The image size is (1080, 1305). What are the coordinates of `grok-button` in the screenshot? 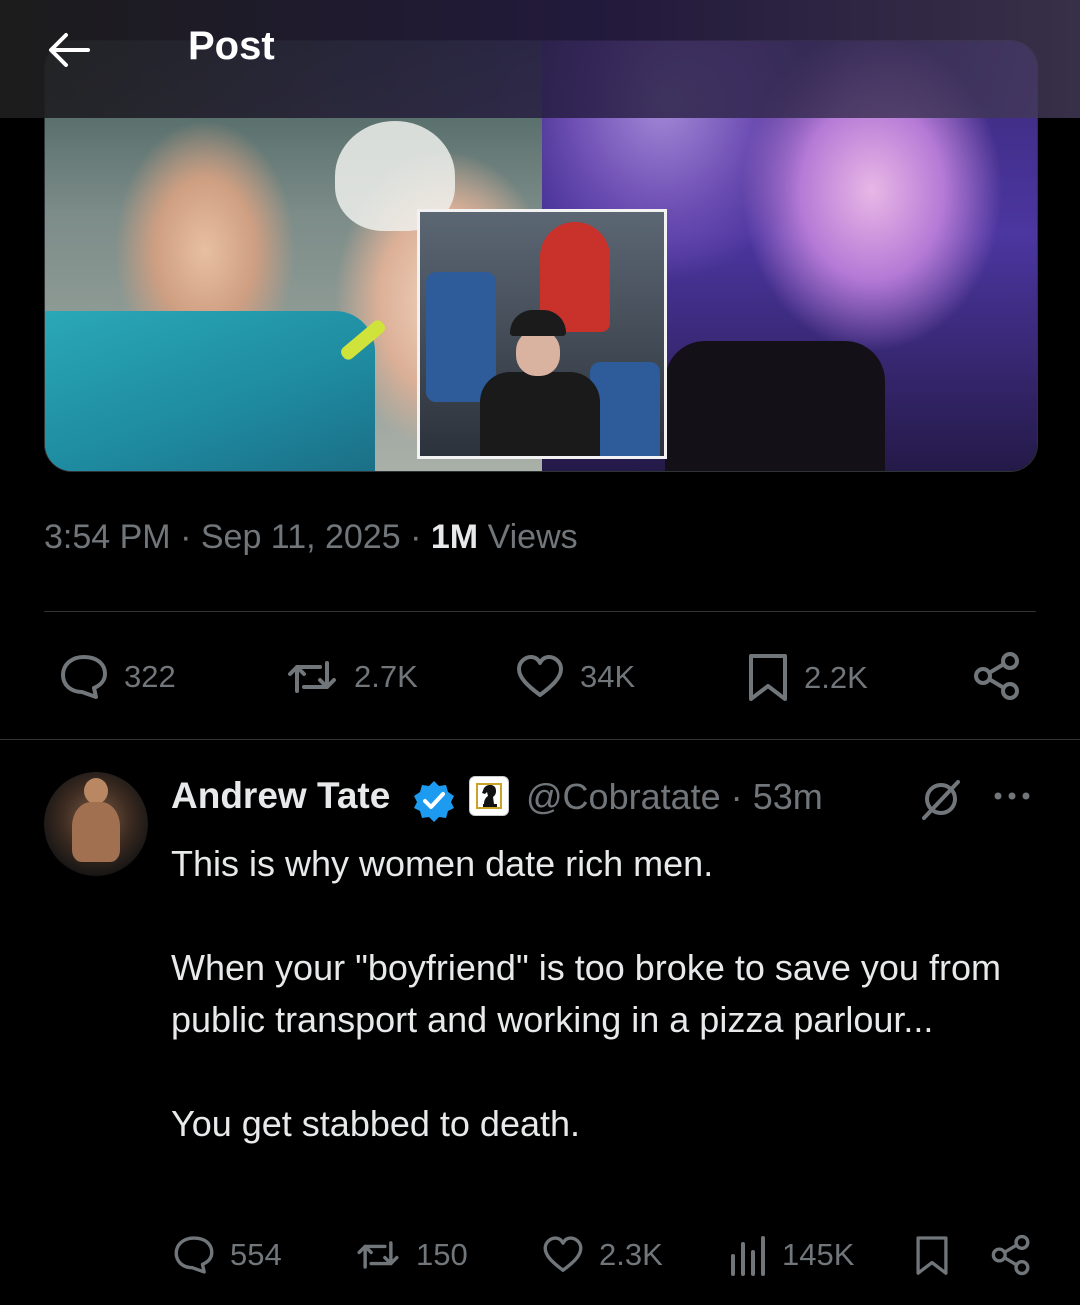 It's located at (941, 801).